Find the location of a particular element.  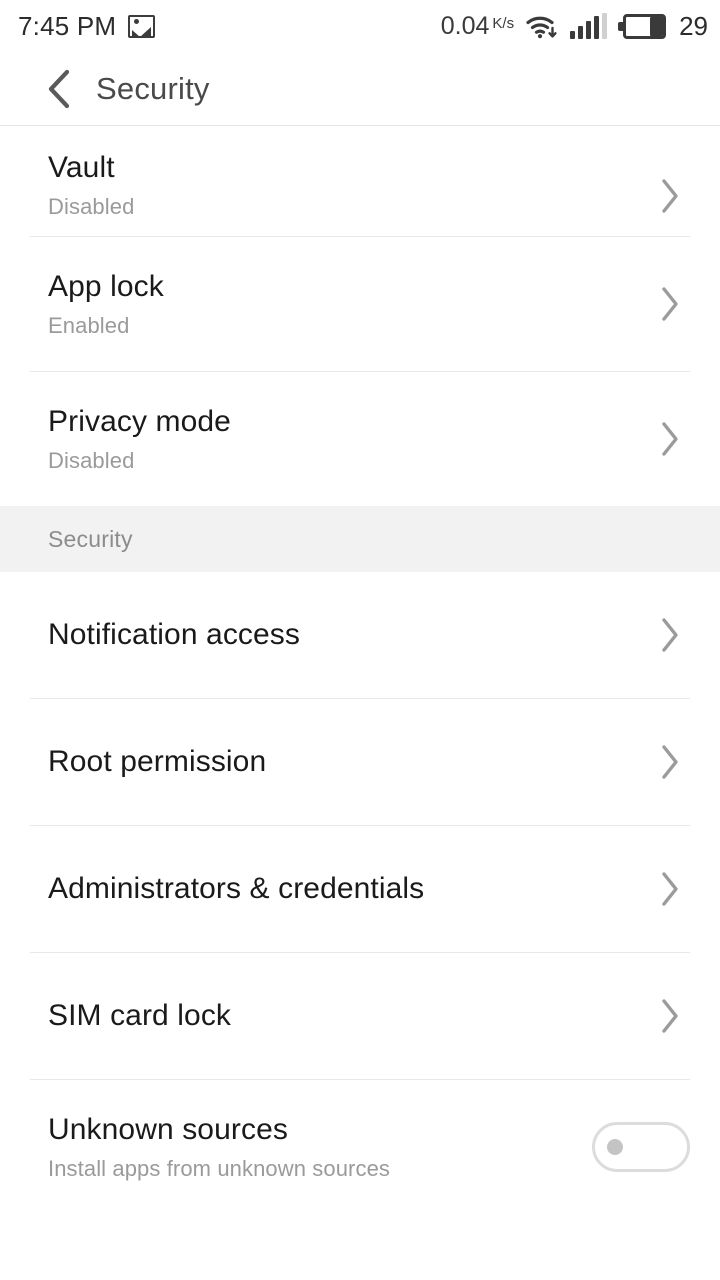

section-header-label: Security is located at coordinates (90, 538).